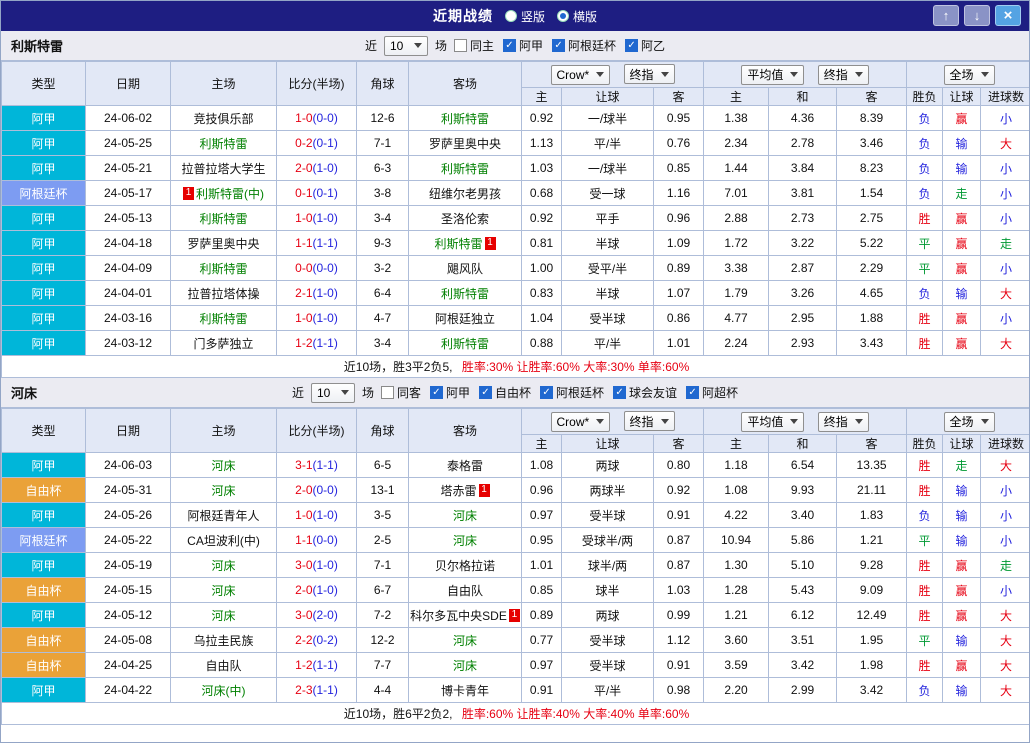 Image resolution: width=1030 pixels, height=743 pixels. I want to click on filter-checkbox-阿超杯: ✓ 阿超杯, so click(712, 392).